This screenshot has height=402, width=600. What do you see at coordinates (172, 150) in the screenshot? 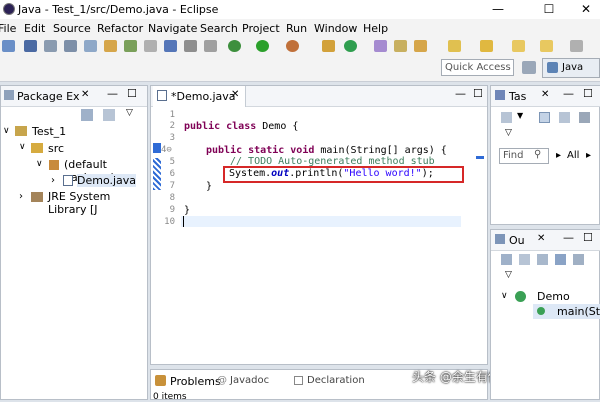
I see `line-number-folding: 4⊖` at bounding box center [172, 150].